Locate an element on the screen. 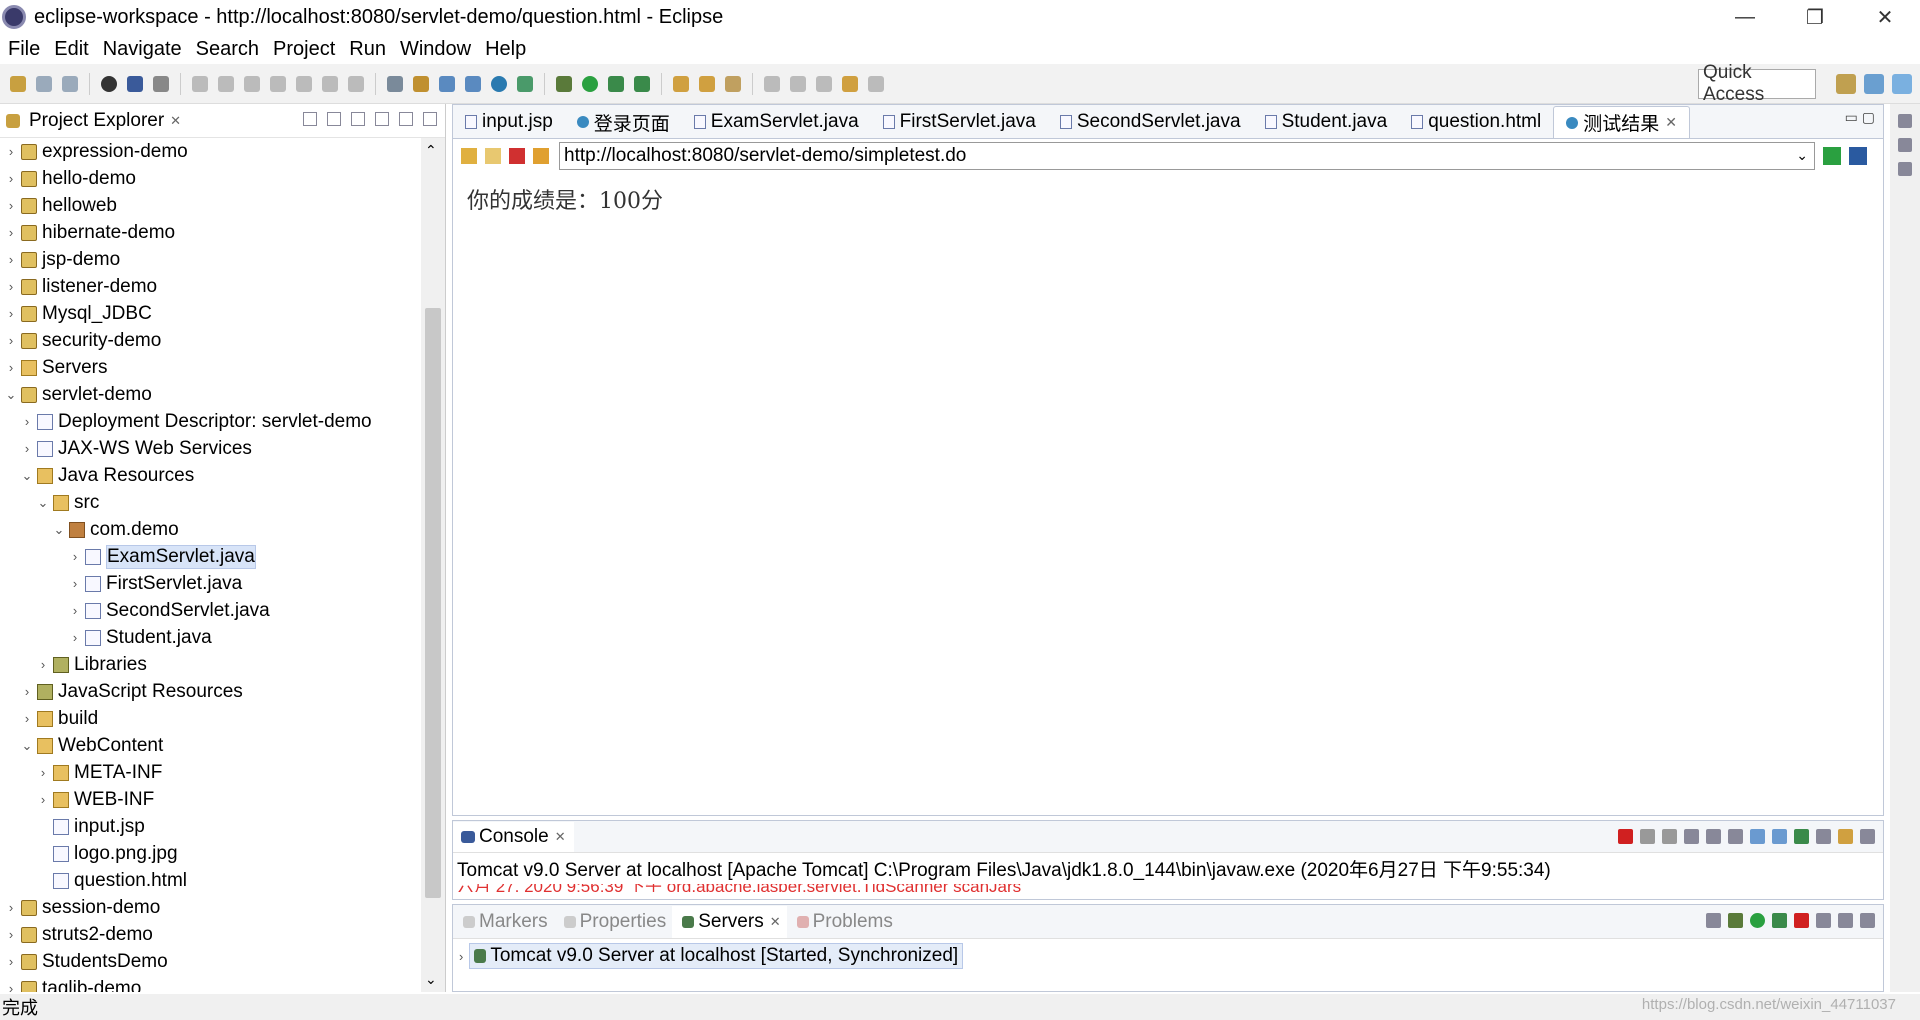  quick-access-input: Quick Access is located at coordinates (1757, 83).